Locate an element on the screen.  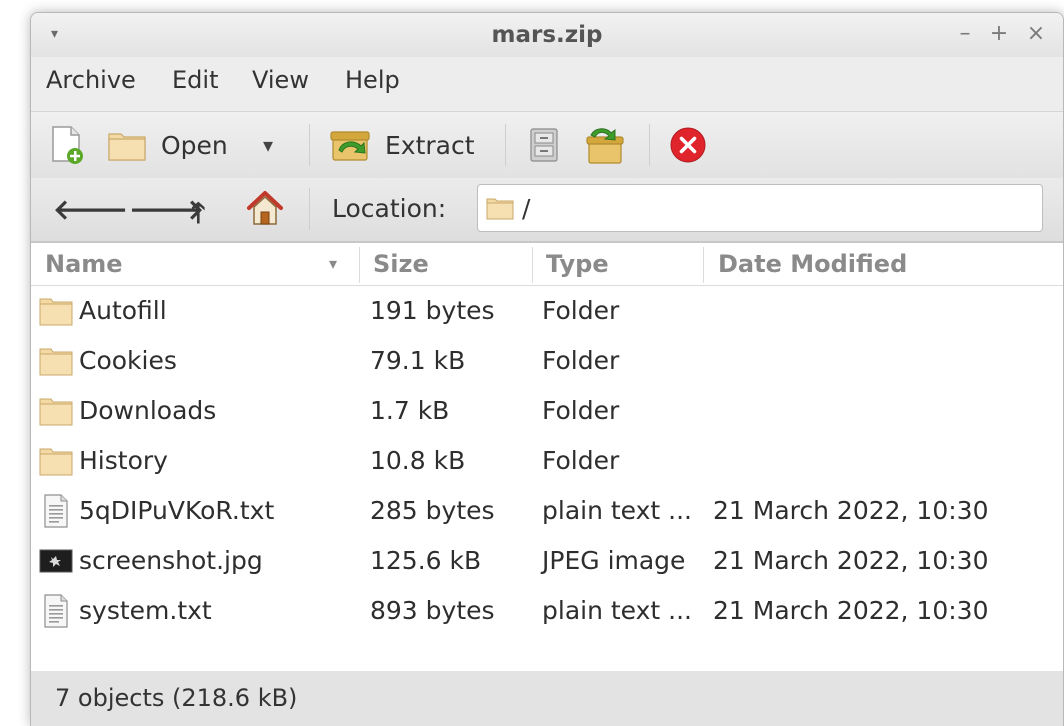
new-document-icon is located at coordinates (67, 145).